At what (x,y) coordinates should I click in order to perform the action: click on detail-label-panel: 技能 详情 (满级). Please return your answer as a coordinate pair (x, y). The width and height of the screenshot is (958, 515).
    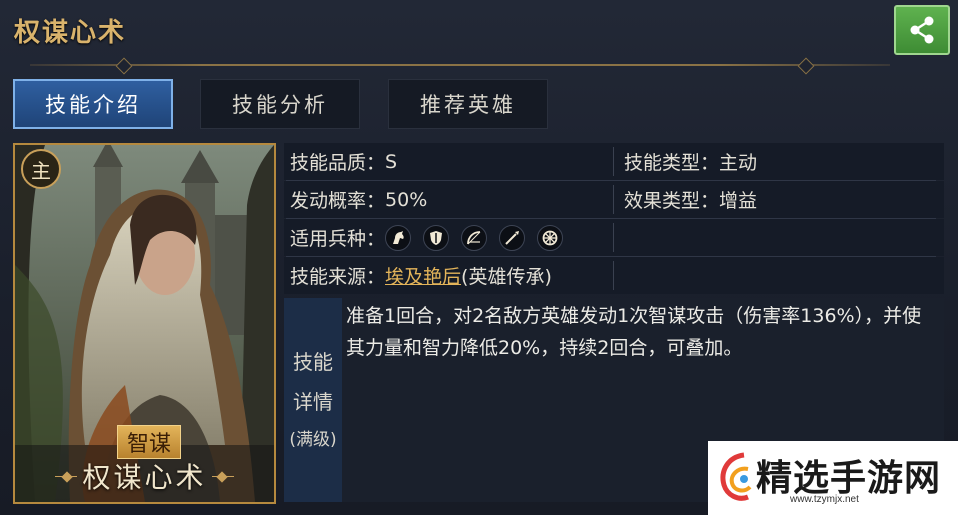
    Looking at the image, I should click on (313, 400).